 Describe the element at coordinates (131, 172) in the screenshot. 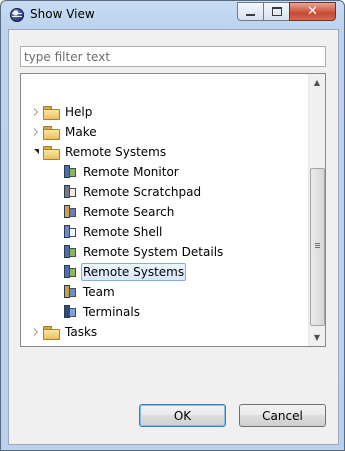

I see `tree-item-label: Remote Monitor` at that location.